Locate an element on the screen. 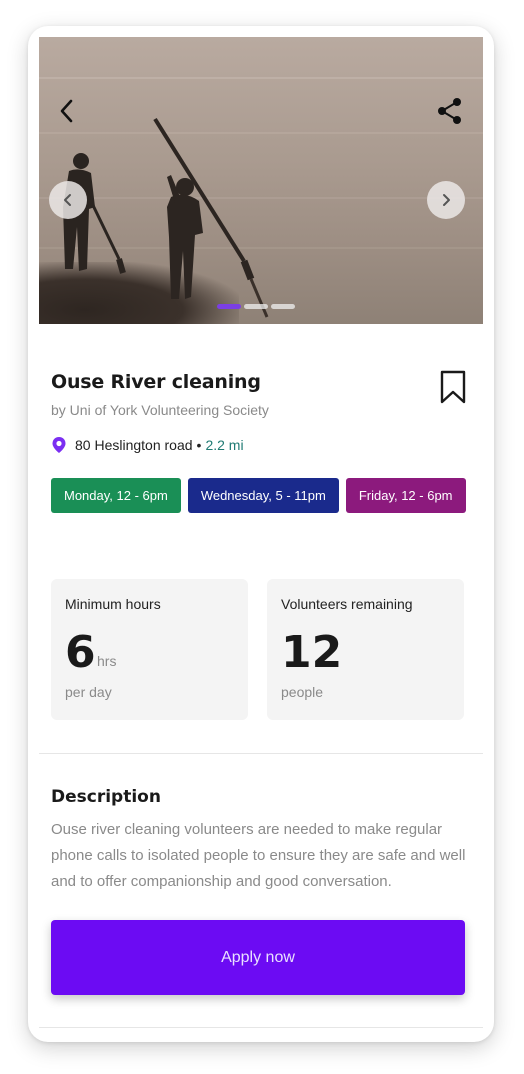 The height and width of the screenshot is (1074, 524). volunteers-card: Volunteers remaining 12 people is located at coordinates (365, 649).